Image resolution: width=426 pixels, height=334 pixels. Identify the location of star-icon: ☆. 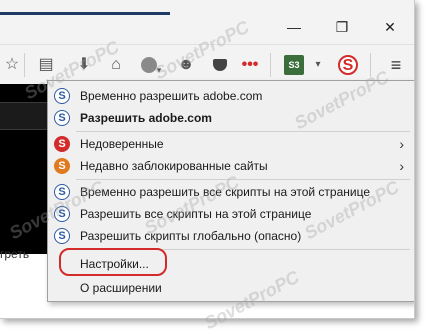
(12, 65).